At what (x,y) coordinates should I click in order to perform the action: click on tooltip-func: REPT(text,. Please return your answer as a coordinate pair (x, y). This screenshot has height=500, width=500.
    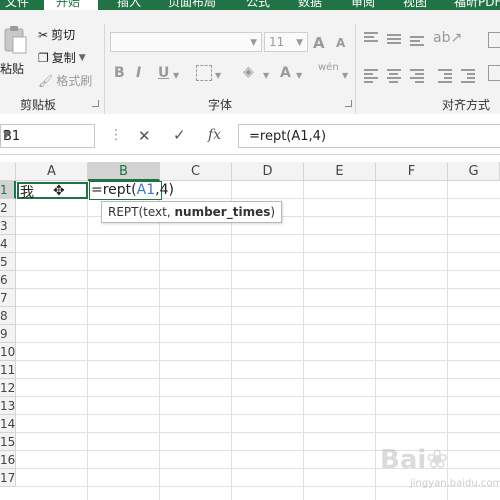
    Looking at the image, I should click on (141, 212).